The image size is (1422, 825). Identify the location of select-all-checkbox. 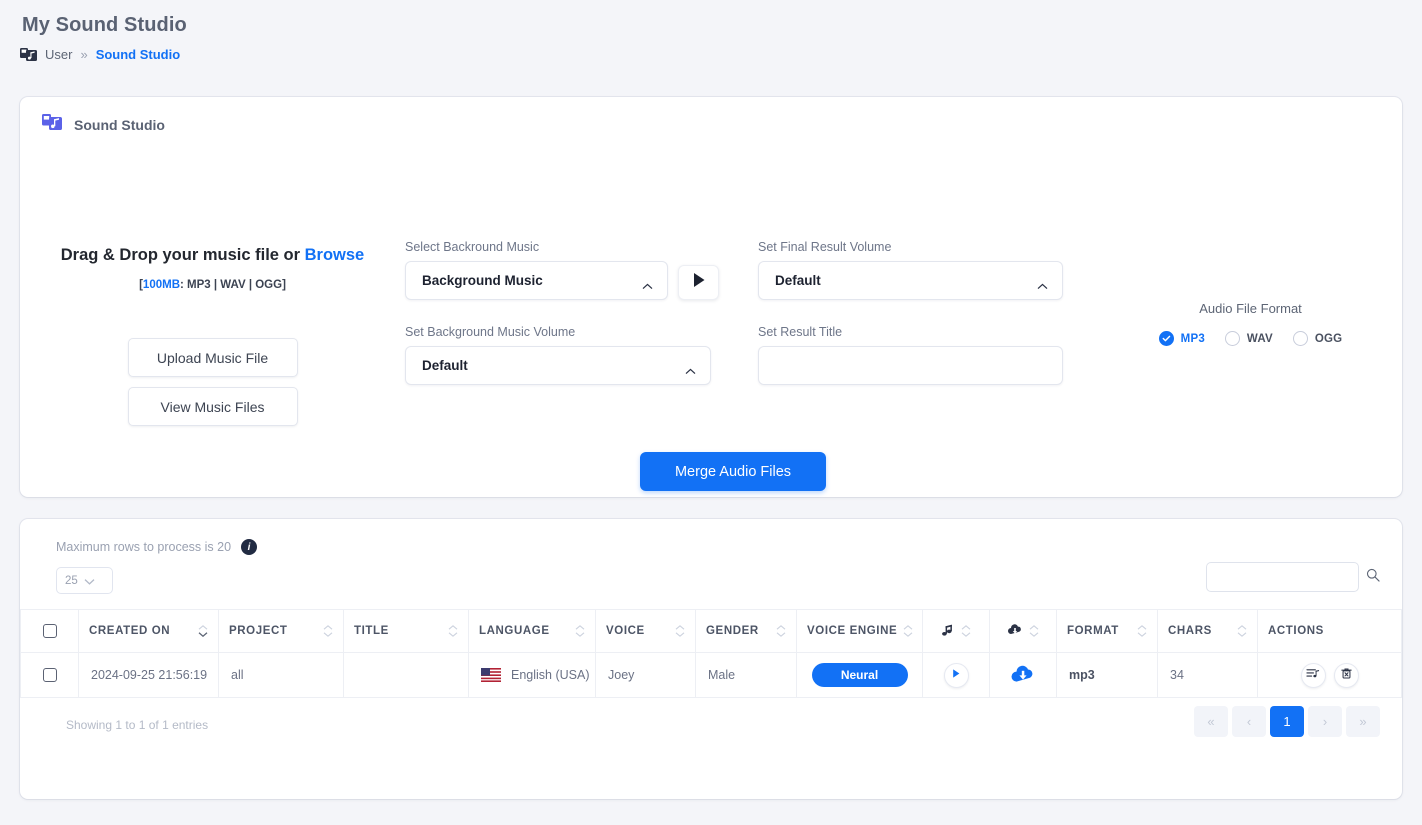
(49, 631).